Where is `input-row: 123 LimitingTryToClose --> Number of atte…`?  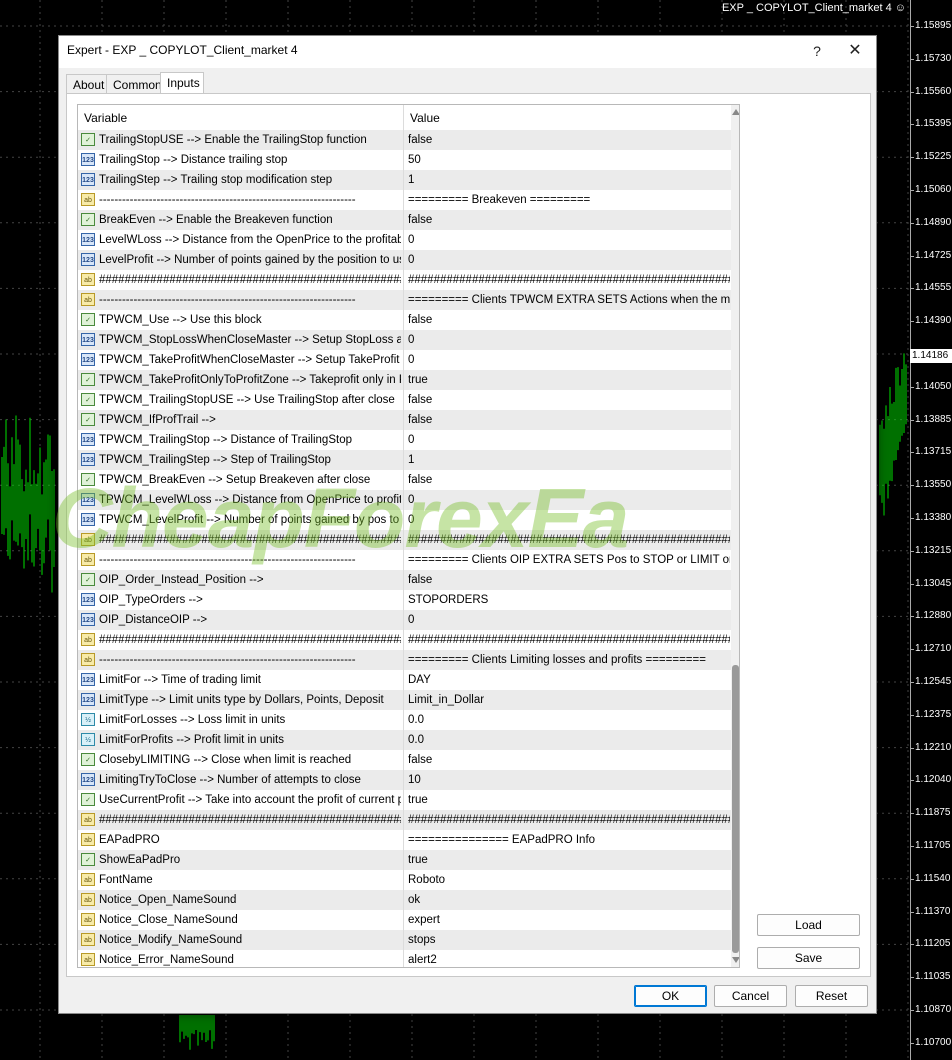
input-row: 123 LimitingTryToClose --> Number of atte… is located at coordinates (404, 780).